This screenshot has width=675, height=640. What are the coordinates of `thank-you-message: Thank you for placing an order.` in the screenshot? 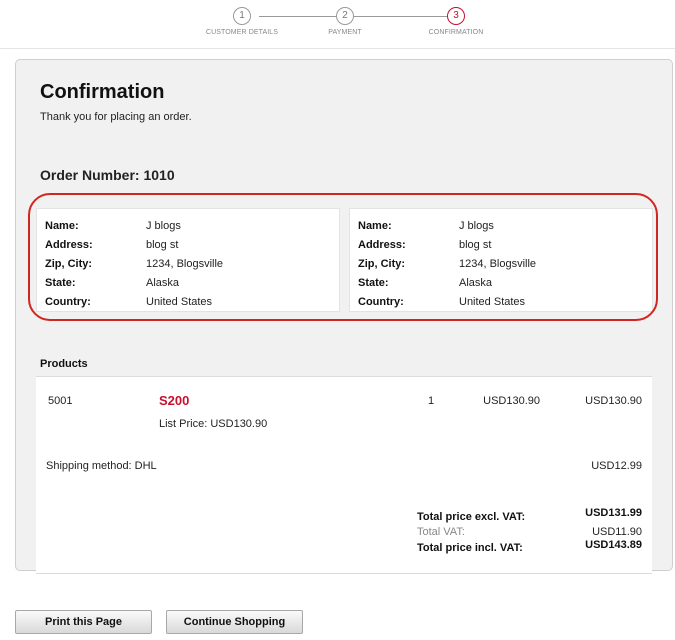 It's located at (116, 117).